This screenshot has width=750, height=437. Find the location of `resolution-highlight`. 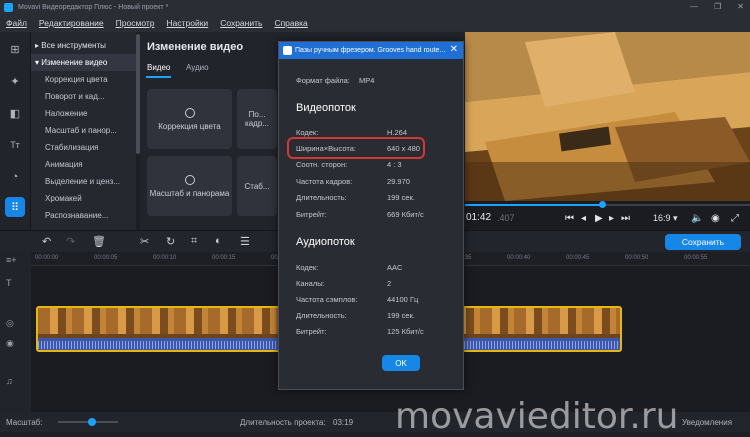

resolution-highlight is located at coordinates (356, 148).